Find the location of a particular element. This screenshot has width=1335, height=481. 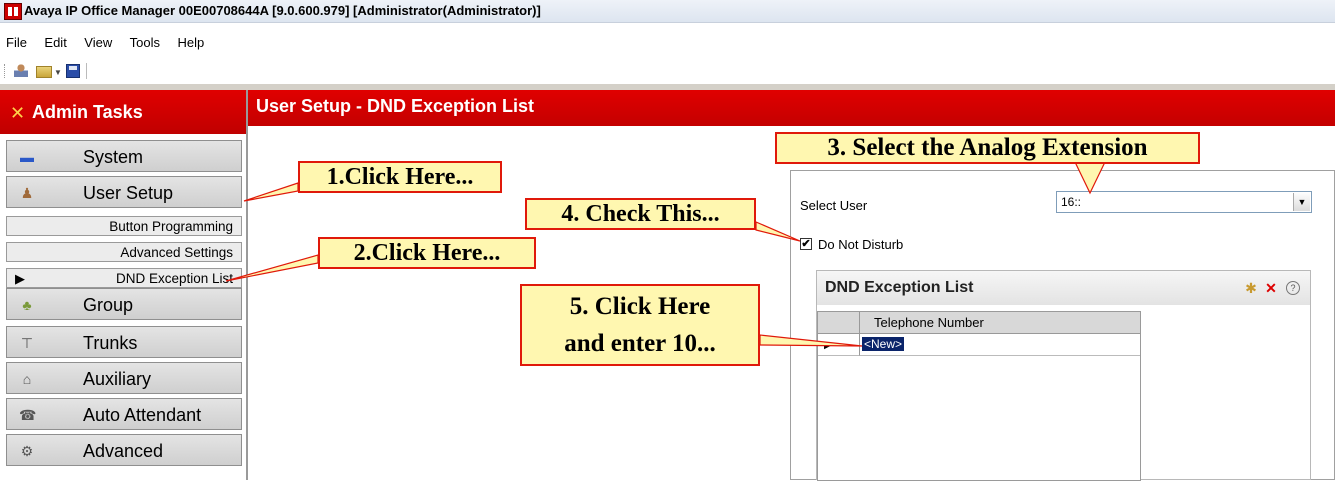

group-icon: ♣ is located at coordinates (27, 305).